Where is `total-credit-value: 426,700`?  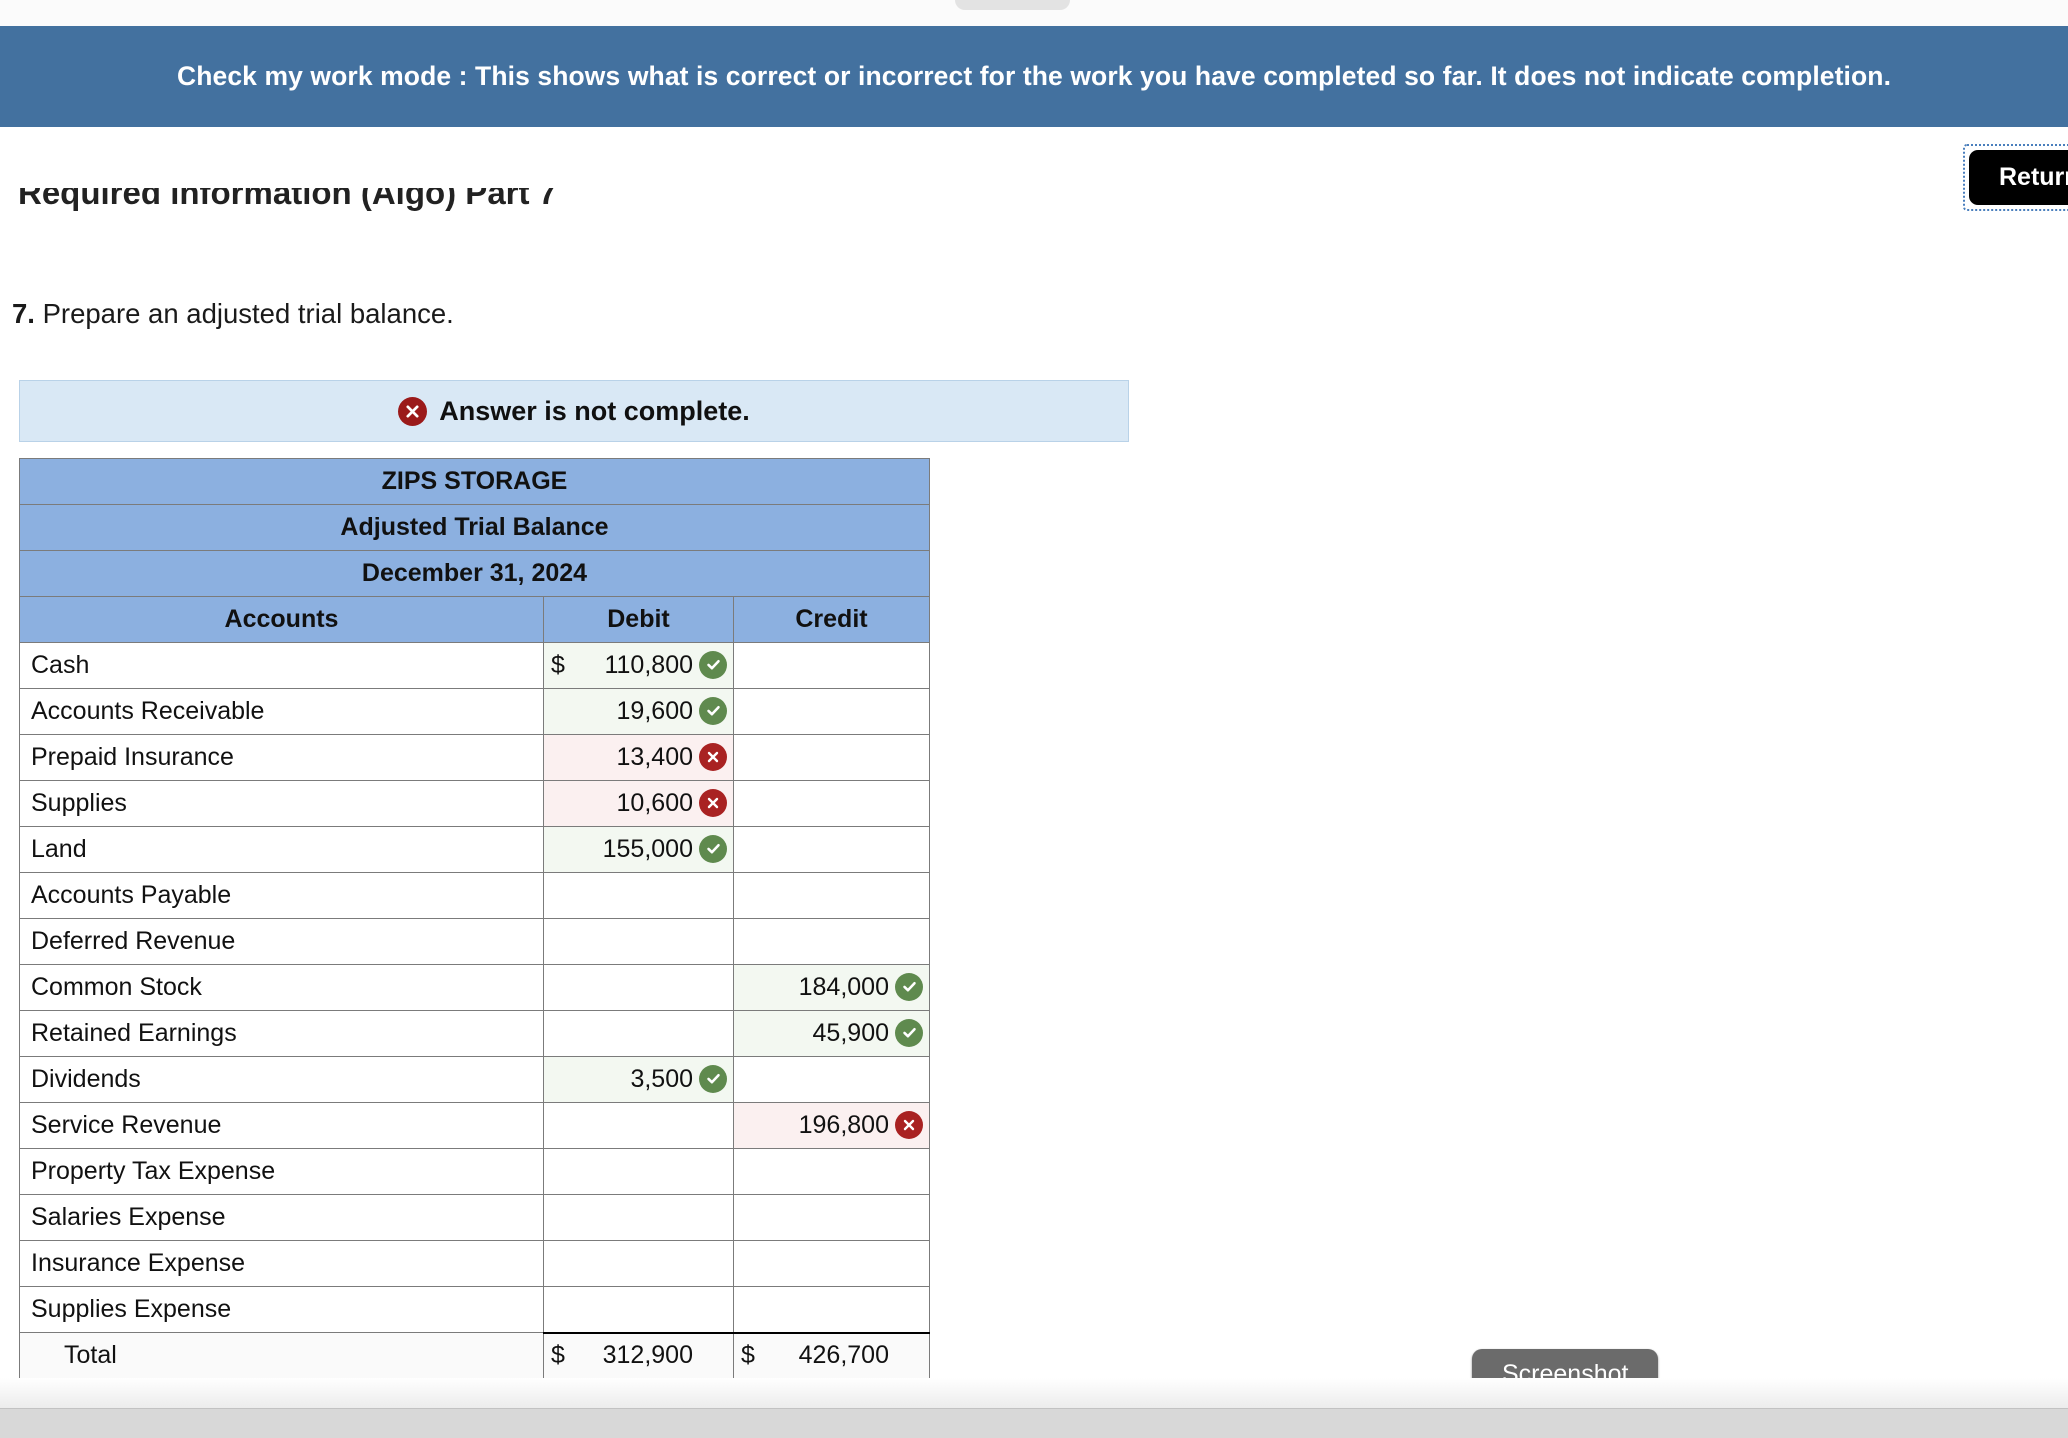
total-credit-value: 426,700 is located at coordinates (843, 1355).